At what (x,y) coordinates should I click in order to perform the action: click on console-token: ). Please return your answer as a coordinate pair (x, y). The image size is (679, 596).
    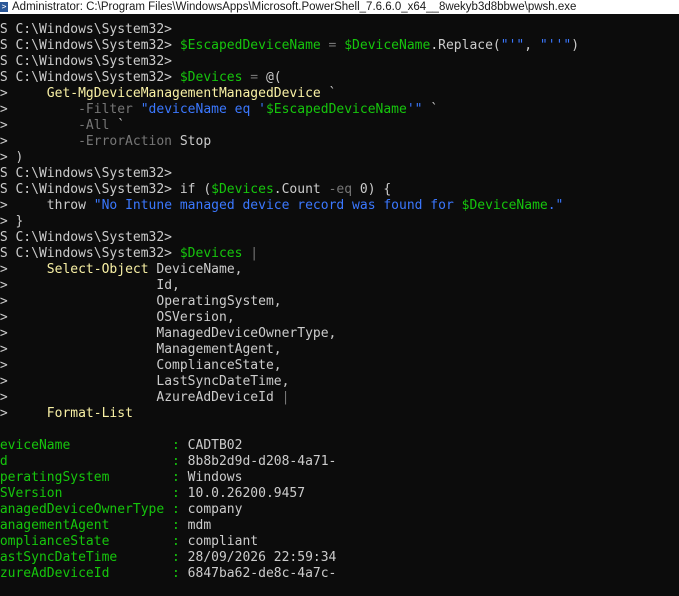
    Looking at the image, I should click on (575, 45).